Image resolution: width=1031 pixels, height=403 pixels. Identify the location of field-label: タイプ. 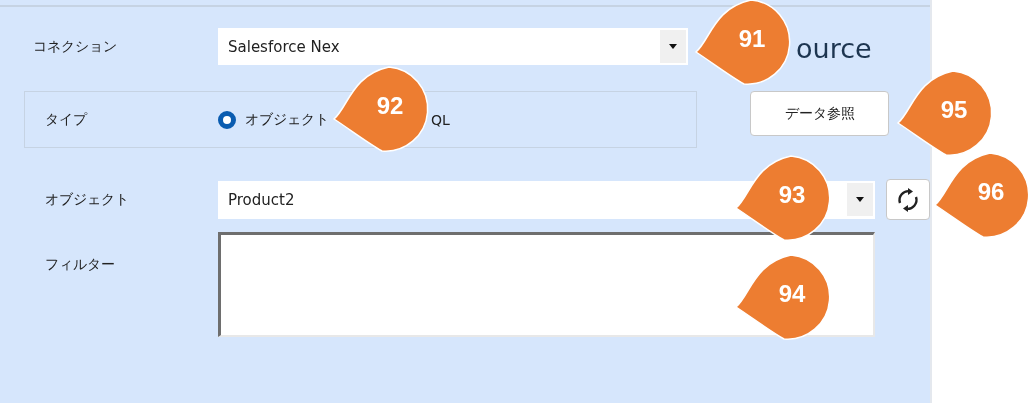
(67, 119).